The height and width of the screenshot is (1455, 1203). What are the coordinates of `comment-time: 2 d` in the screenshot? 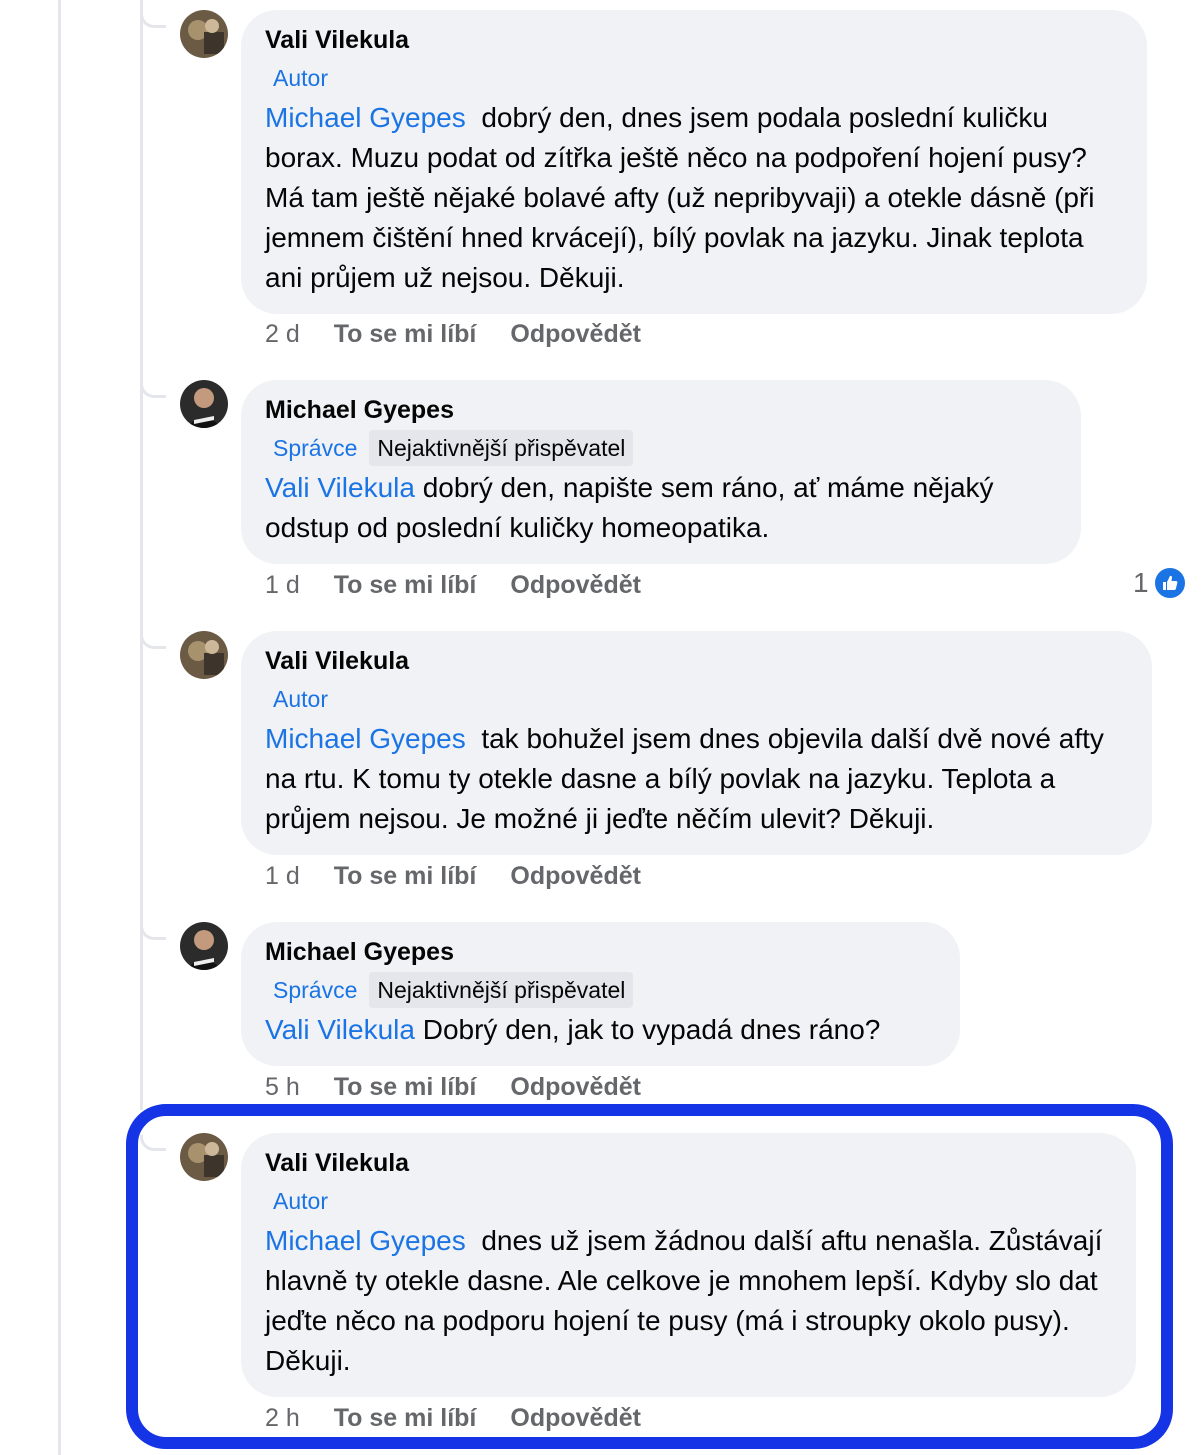 It's located at (282, 334).